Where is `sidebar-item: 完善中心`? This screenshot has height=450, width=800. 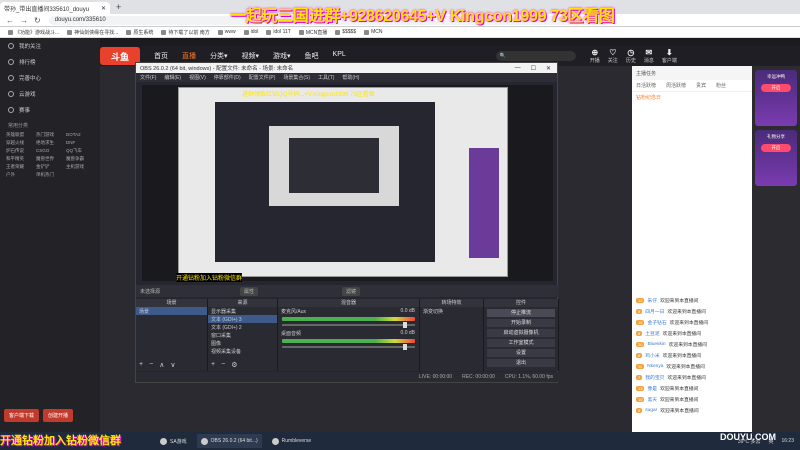
sidebar-item: 完善中心 is located at coordinates (50, 78).